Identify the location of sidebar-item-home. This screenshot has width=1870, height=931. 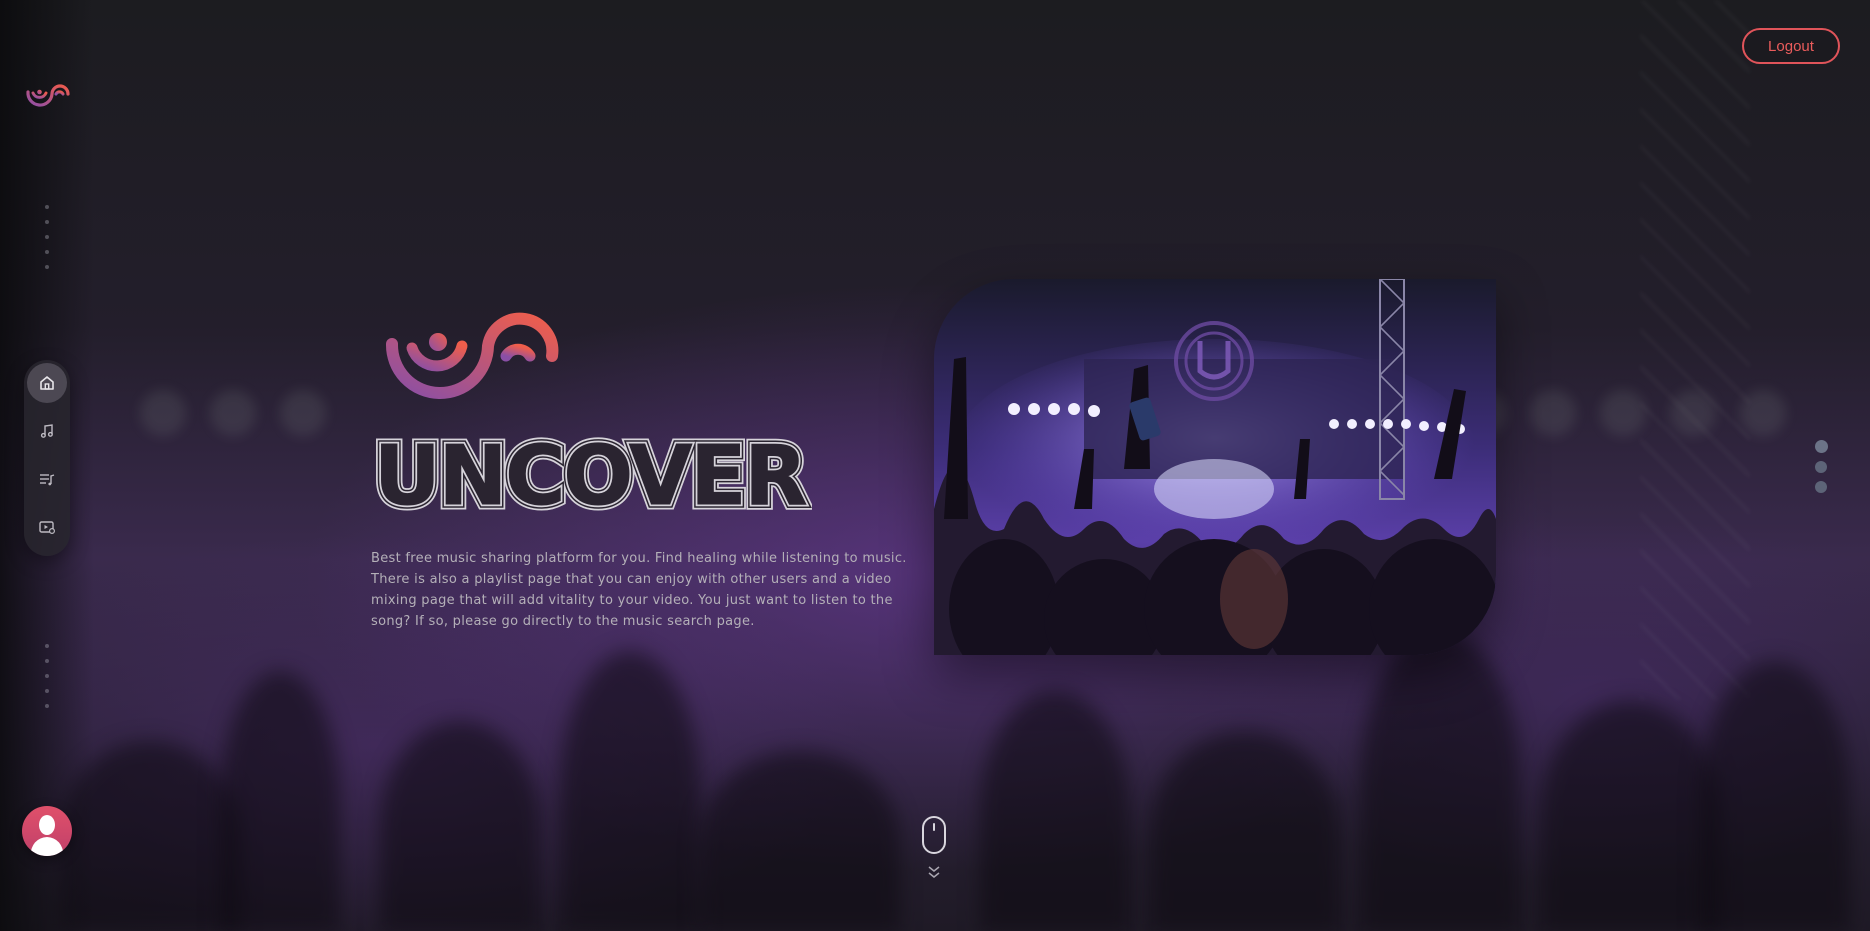
(47, 383).